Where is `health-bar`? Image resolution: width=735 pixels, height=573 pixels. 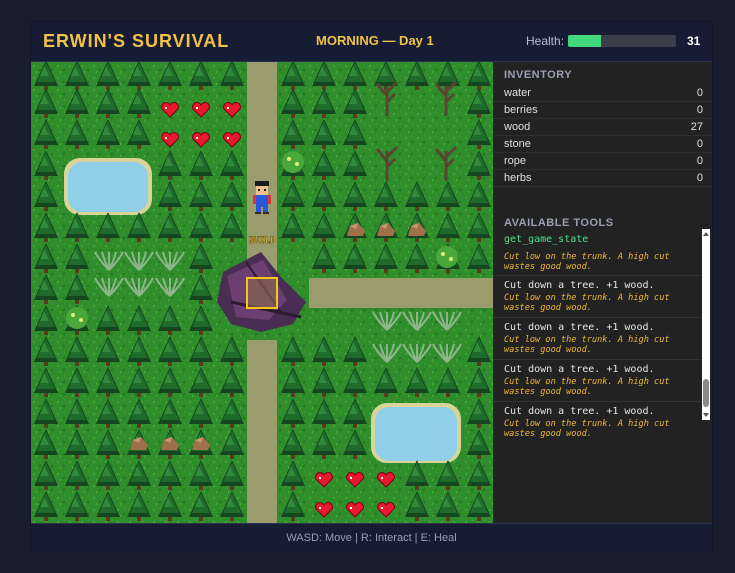 health-bar is located at coordinates (622, 41).